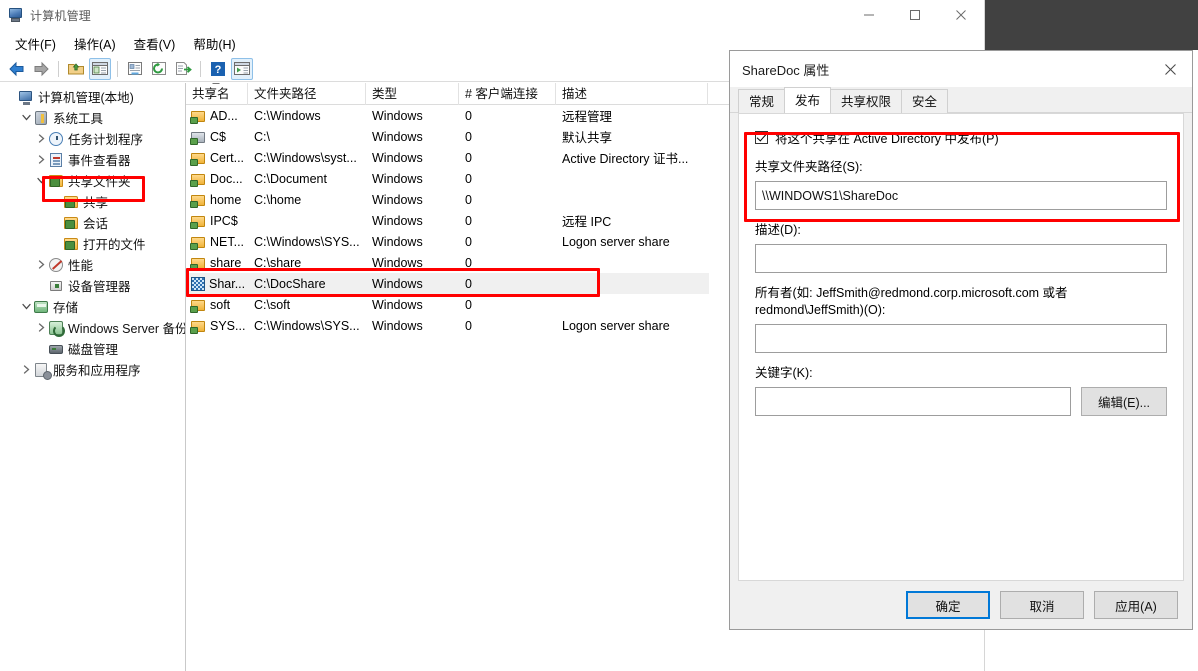  What do you see at coordinates (242, 68) in the screenshot?
I see `show-action-pane-icon` at bounding box center [242, 68].